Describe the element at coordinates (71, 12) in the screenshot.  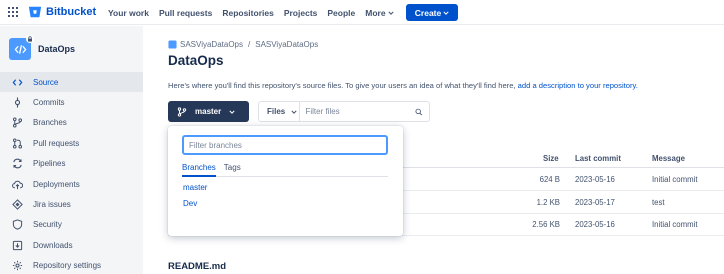
I see `logo-text: Bitbucket` at that location.